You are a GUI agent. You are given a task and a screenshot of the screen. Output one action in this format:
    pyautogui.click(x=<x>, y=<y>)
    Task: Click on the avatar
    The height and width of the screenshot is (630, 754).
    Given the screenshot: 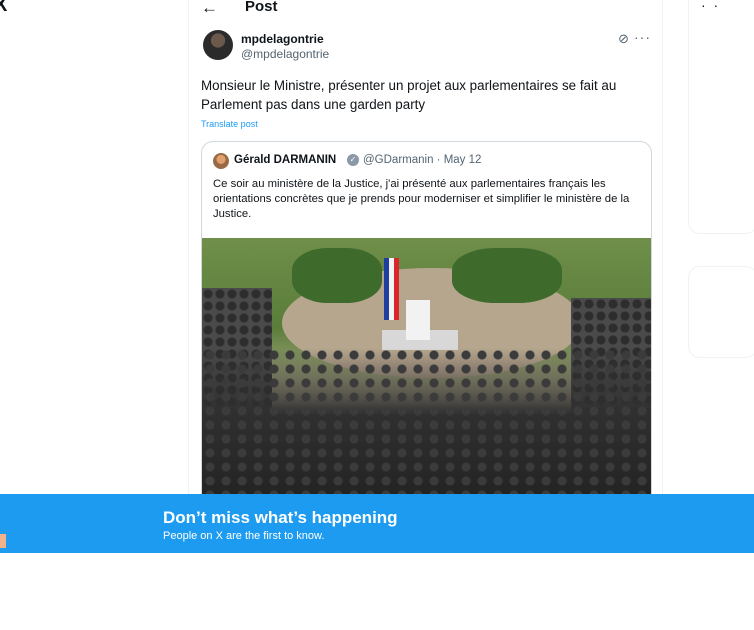 What is the action you would take?
    pyautogui.click(x=218, y=45)
    